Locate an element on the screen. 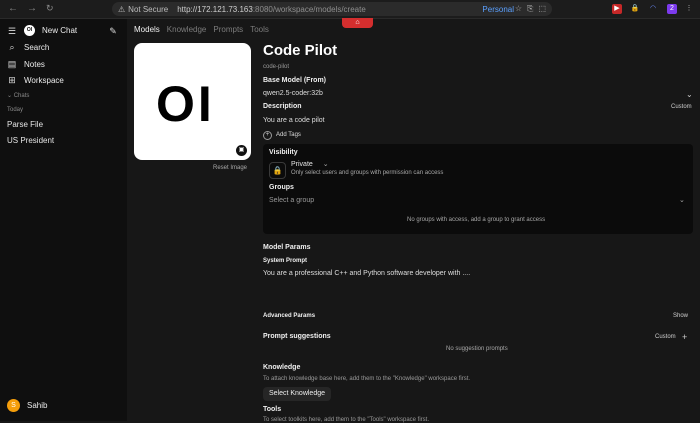  menu-icon: ⋮ is located at coordinates (689, 9).